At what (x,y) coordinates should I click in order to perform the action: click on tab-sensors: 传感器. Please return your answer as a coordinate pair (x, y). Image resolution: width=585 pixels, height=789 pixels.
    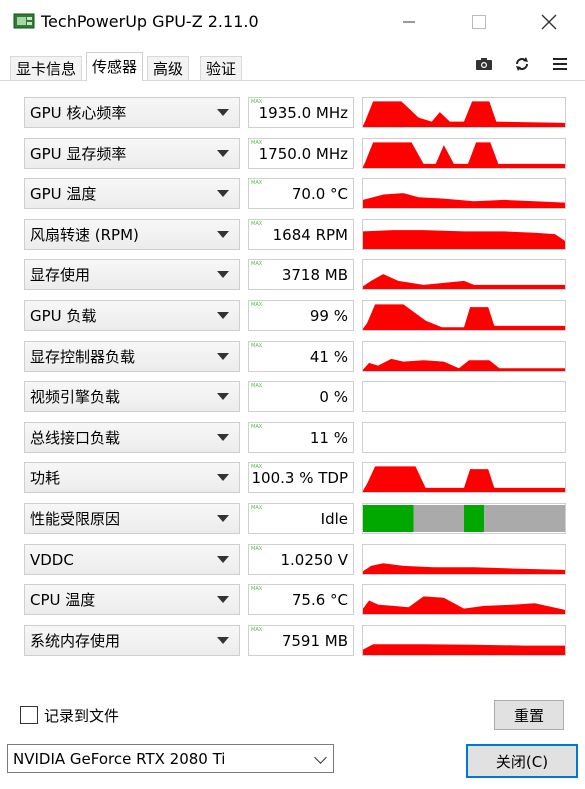
    Looking at the image, I should click on (115, 66).